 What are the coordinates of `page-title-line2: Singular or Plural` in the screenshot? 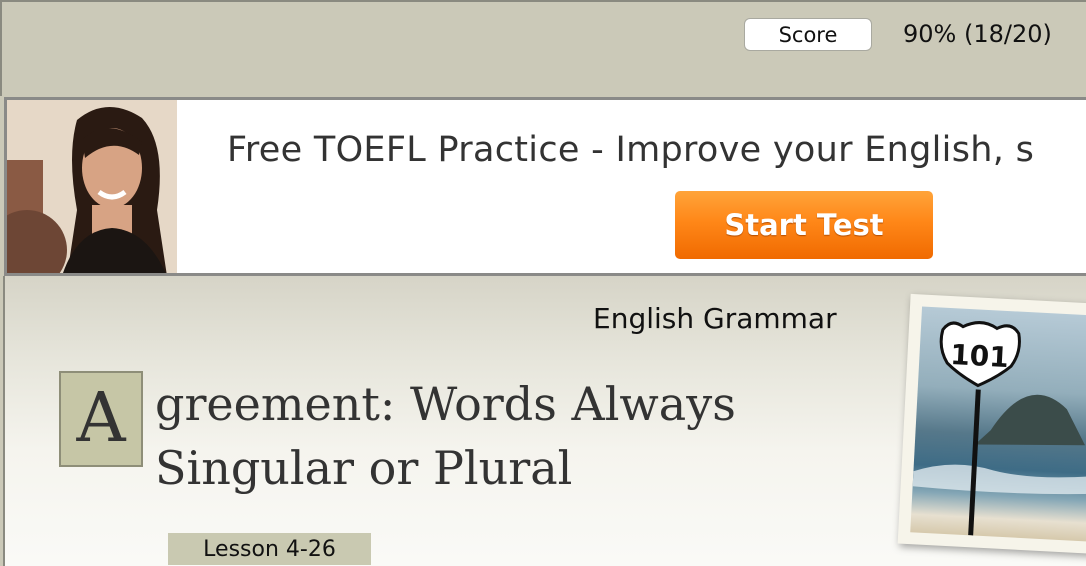 It's located at (364, 468).